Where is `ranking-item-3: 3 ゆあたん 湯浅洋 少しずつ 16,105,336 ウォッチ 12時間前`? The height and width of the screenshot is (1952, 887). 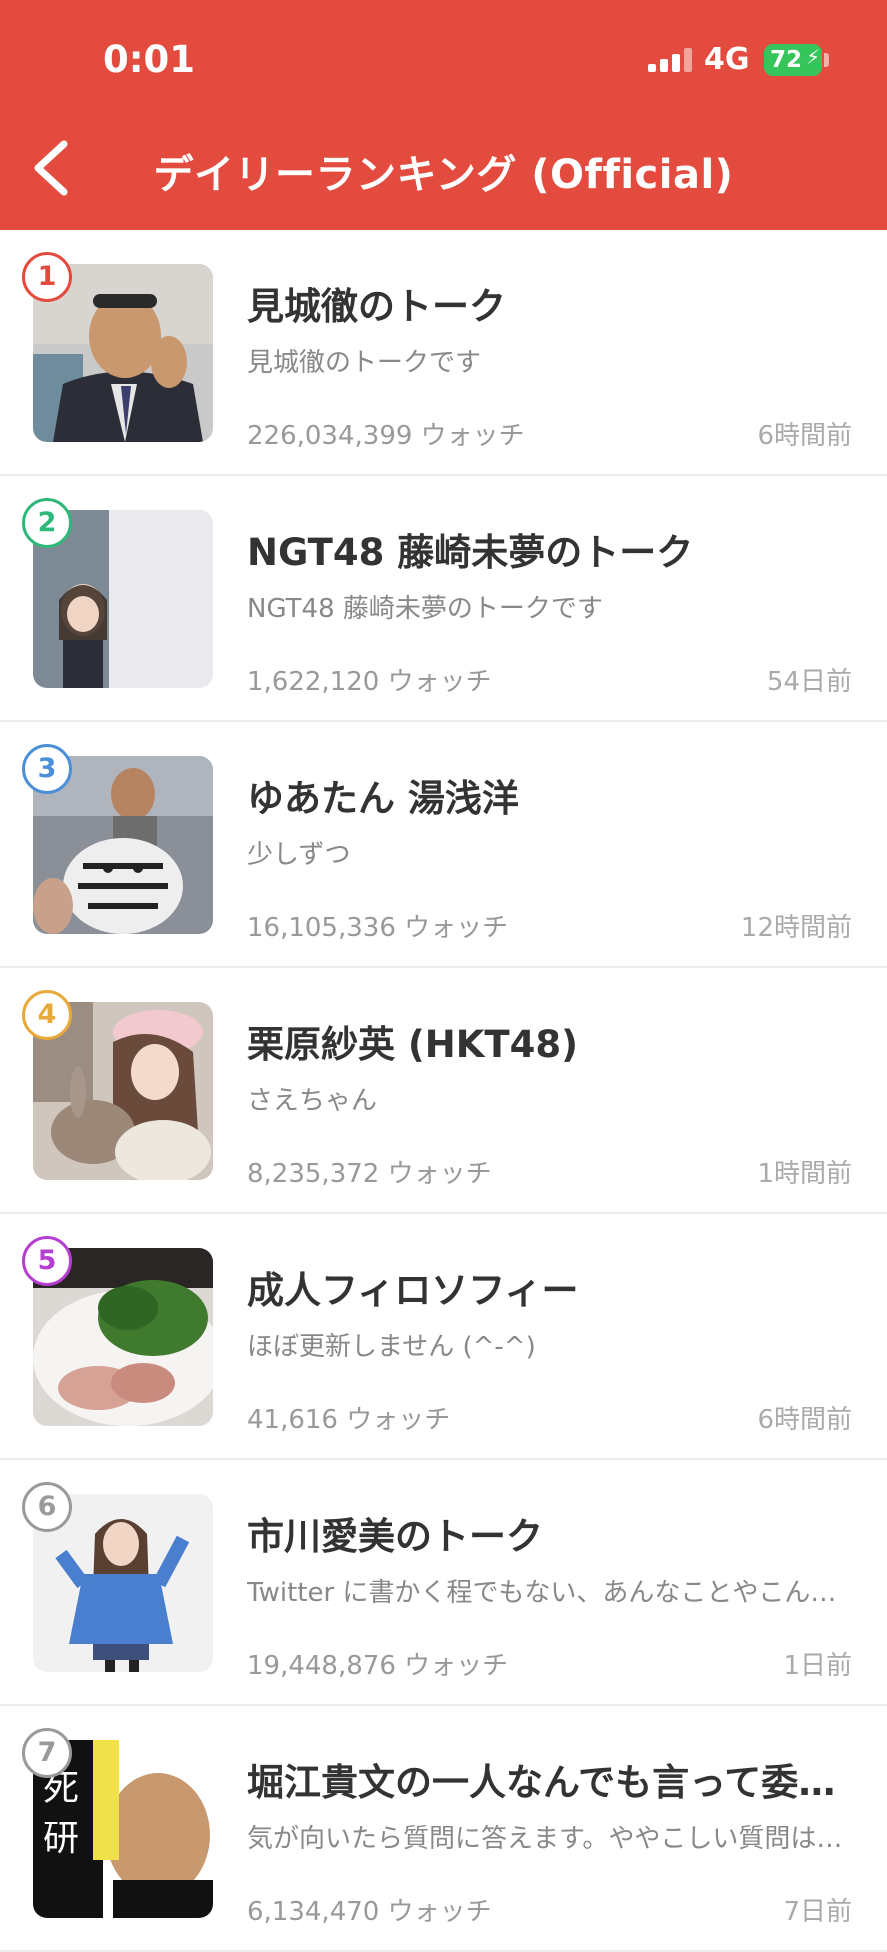
ranking-item-3: 3 ゆあたん 湯浅洋 少しずつ 16,105,336 ウォッチ 12時間前 is located at coordinates (443, 845).